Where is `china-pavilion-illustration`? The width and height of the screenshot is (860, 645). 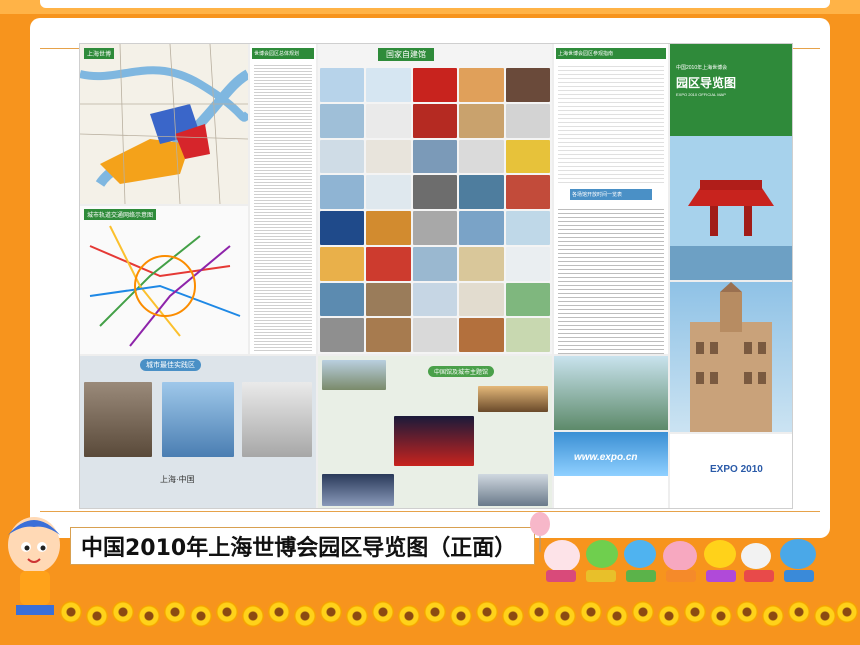
china-pavilion-illustration is located at coordinates (731, 208).